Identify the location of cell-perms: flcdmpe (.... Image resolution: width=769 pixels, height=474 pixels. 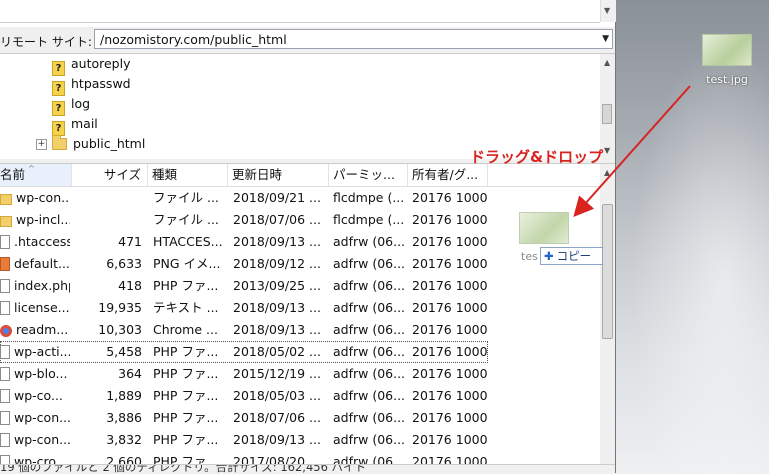
(371, 198).